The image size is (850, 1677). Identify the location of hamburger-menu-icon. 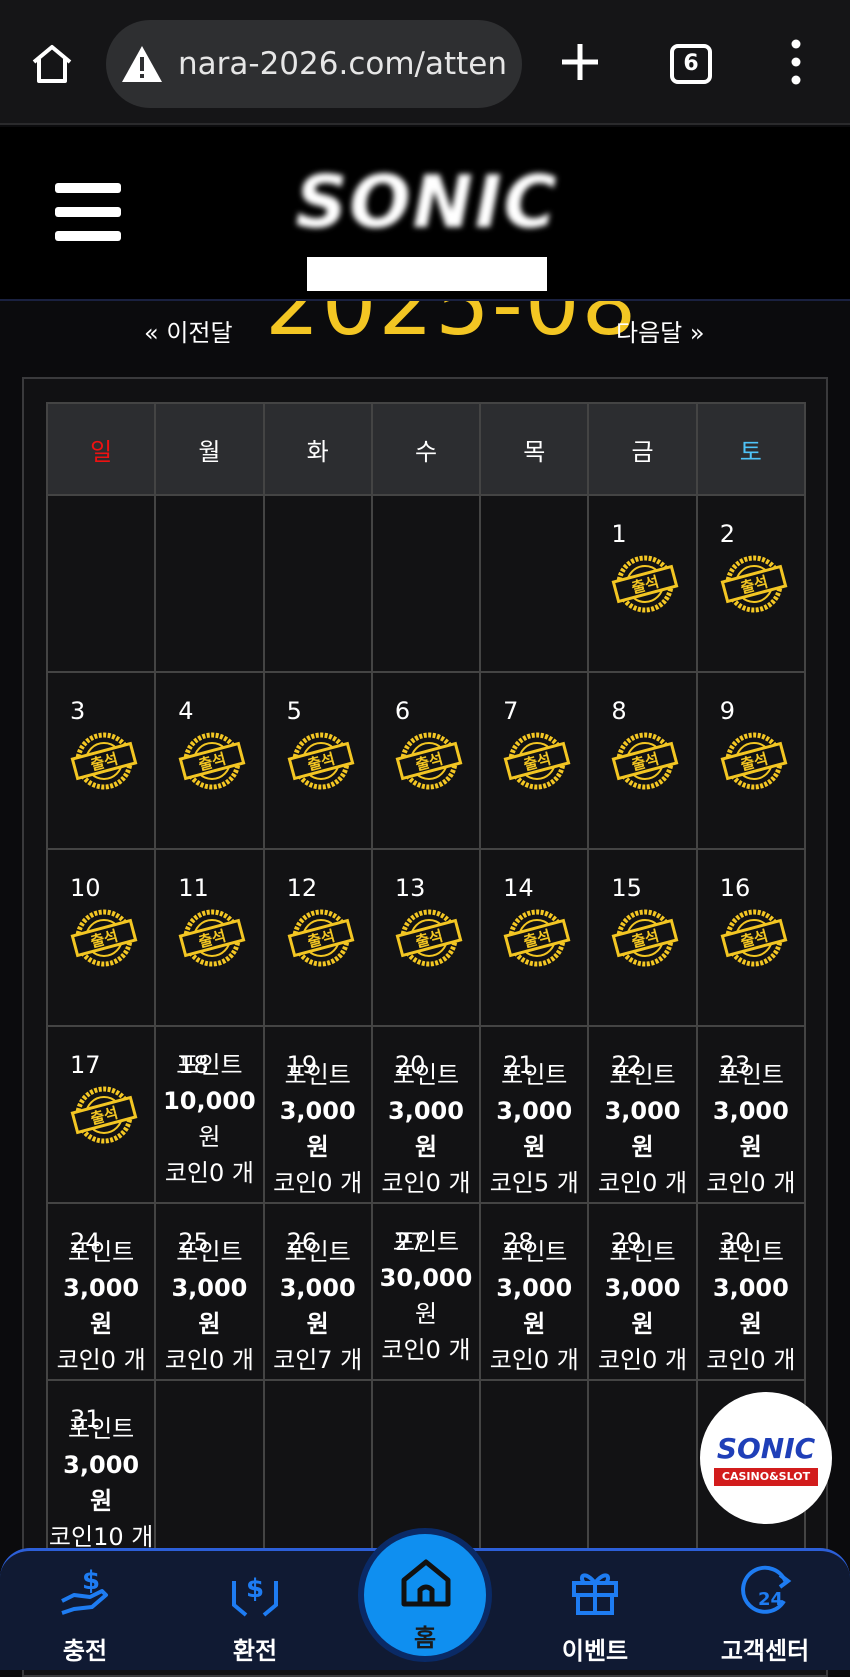
(88, 213).